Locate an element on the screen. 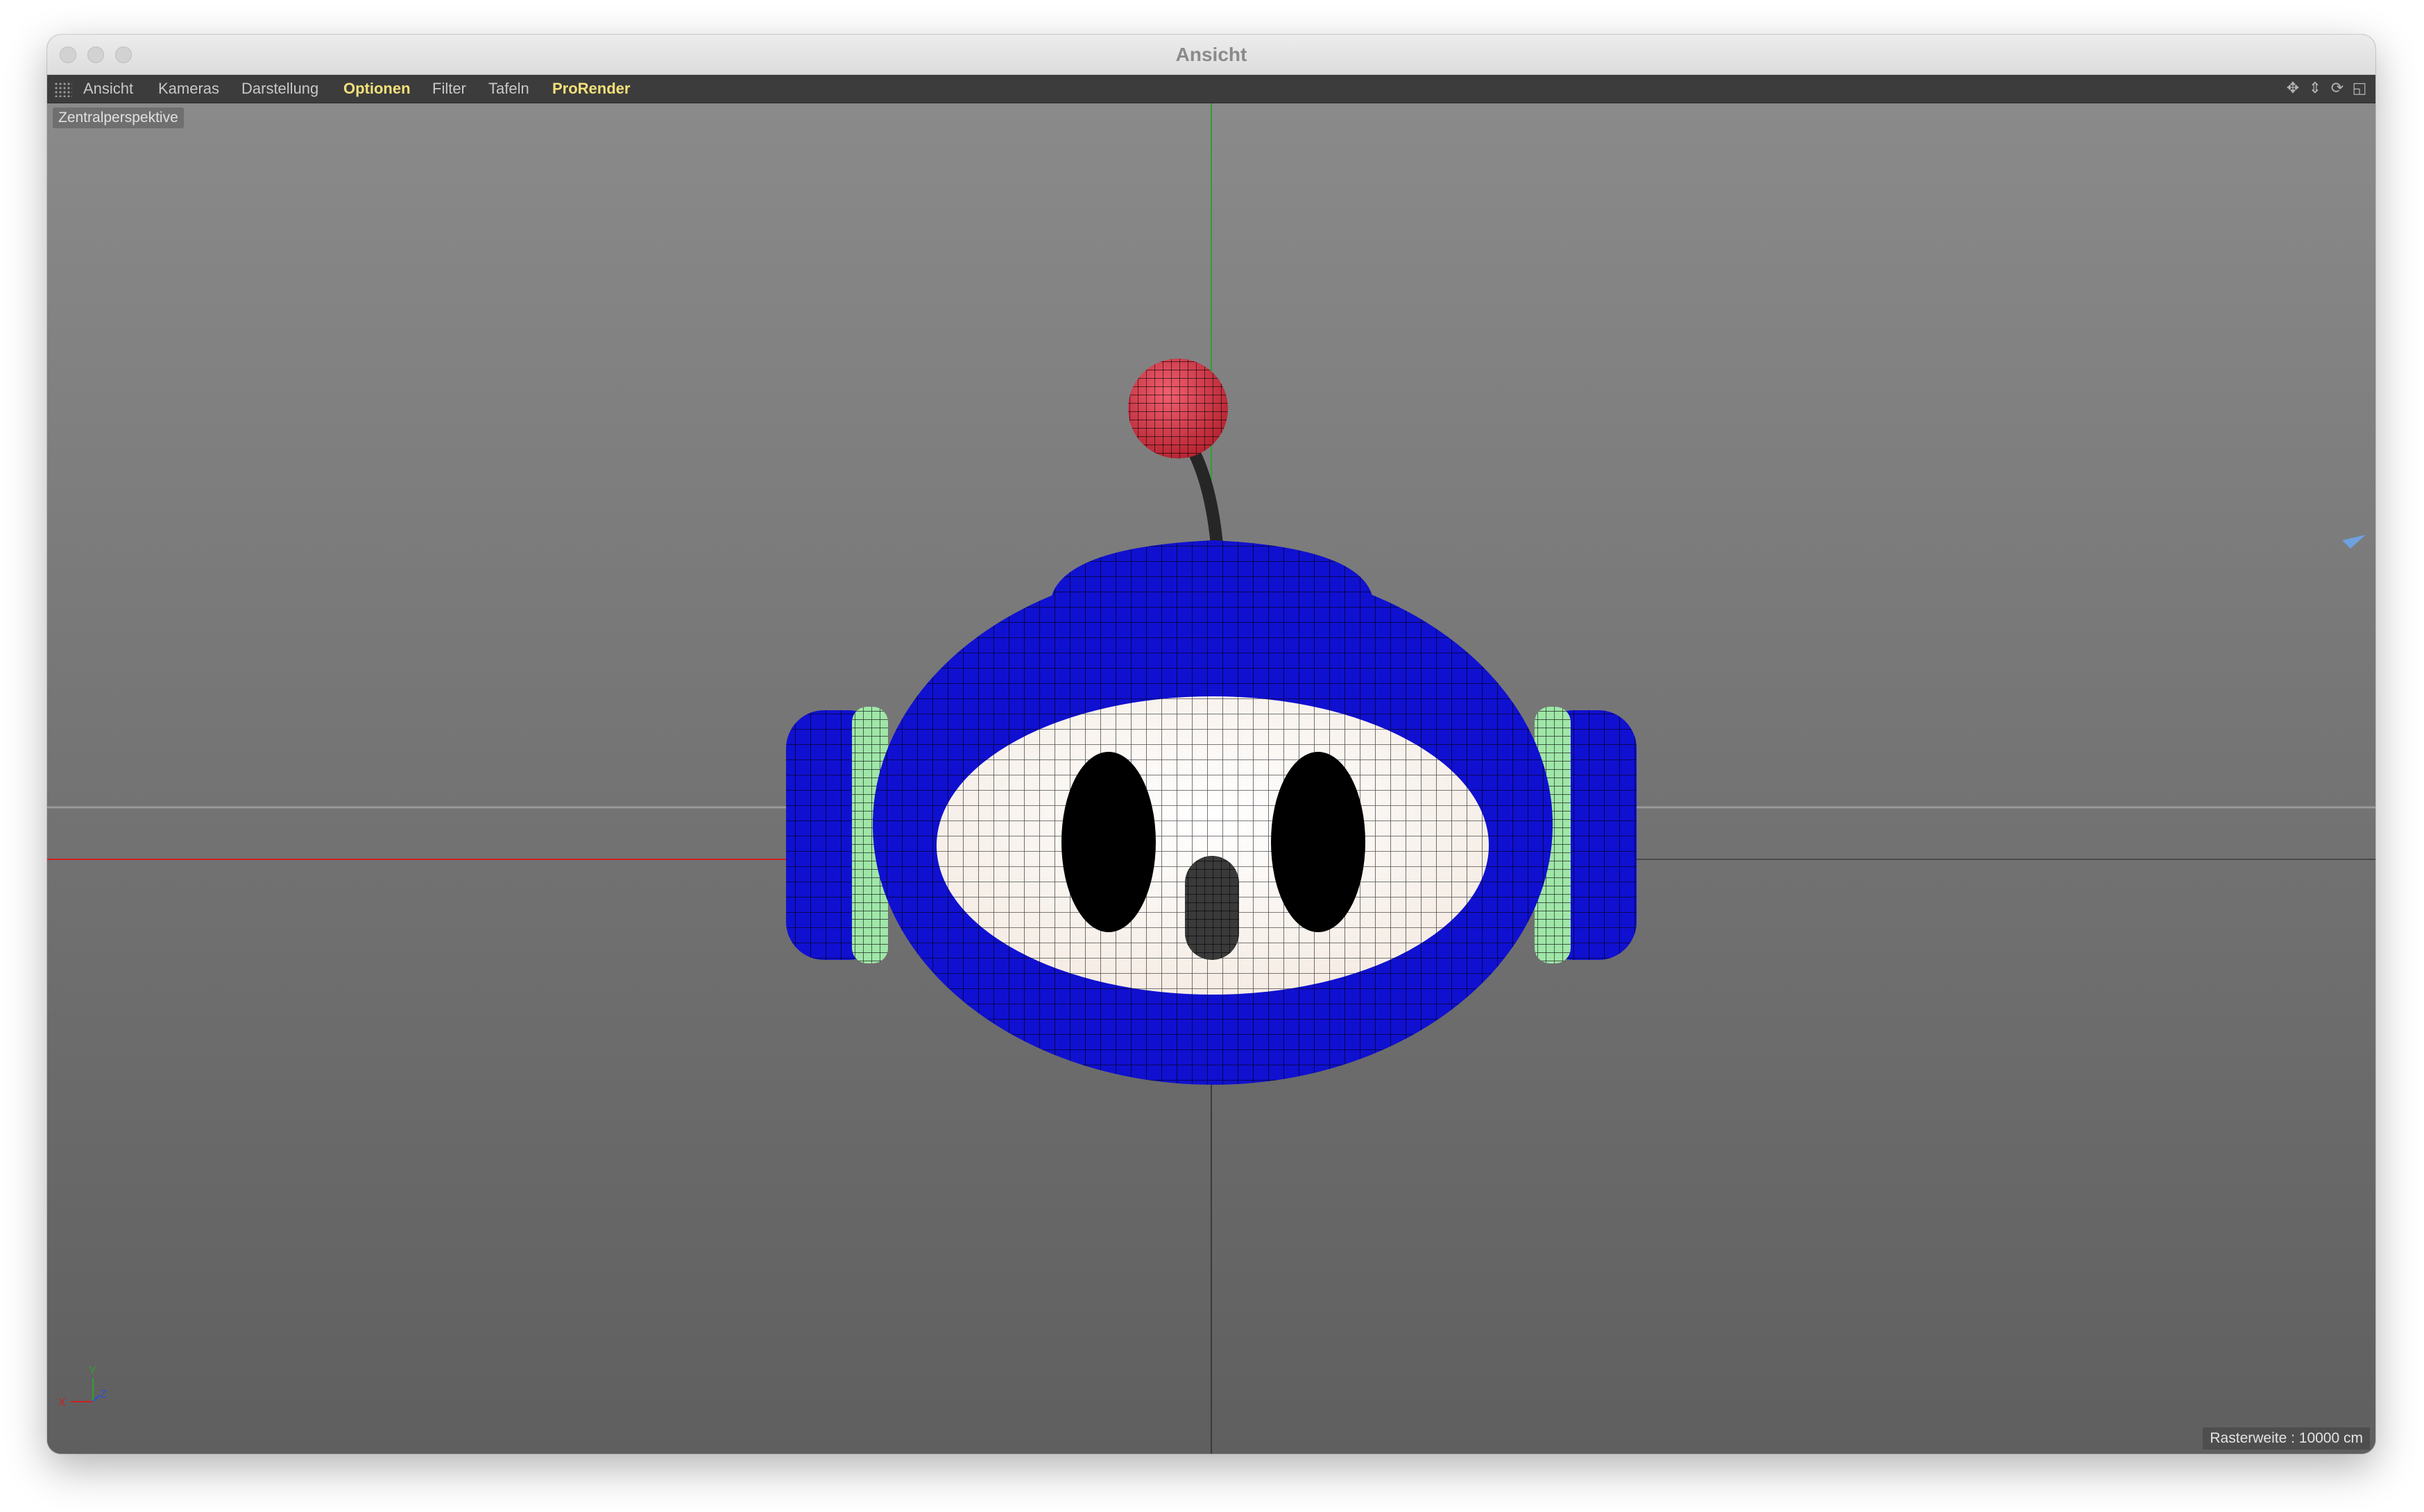  title-bar: Ansicht is located at coordinates (1211, 55).